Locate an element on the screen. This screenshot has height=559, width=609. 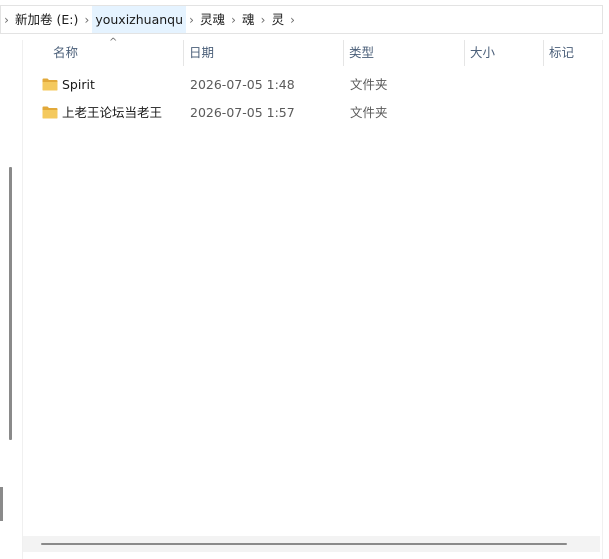
file-name: 上老王论坛当老王 is located at coordinates (112, 113).